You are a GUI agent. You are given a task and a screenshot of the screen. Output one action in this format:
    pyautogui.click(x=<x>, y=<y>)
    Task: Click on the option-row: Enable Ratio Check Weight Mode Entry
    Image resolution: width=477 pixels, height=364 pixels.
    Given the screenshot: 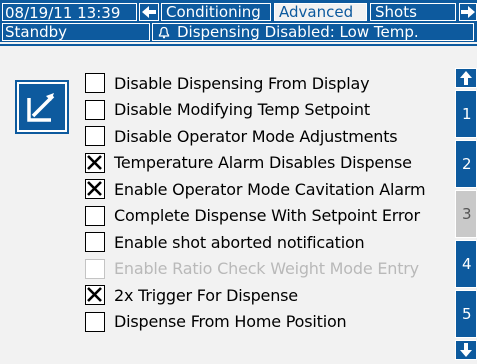 What is the action you would take?
    pyautogui.click(x=252, y=269)
    